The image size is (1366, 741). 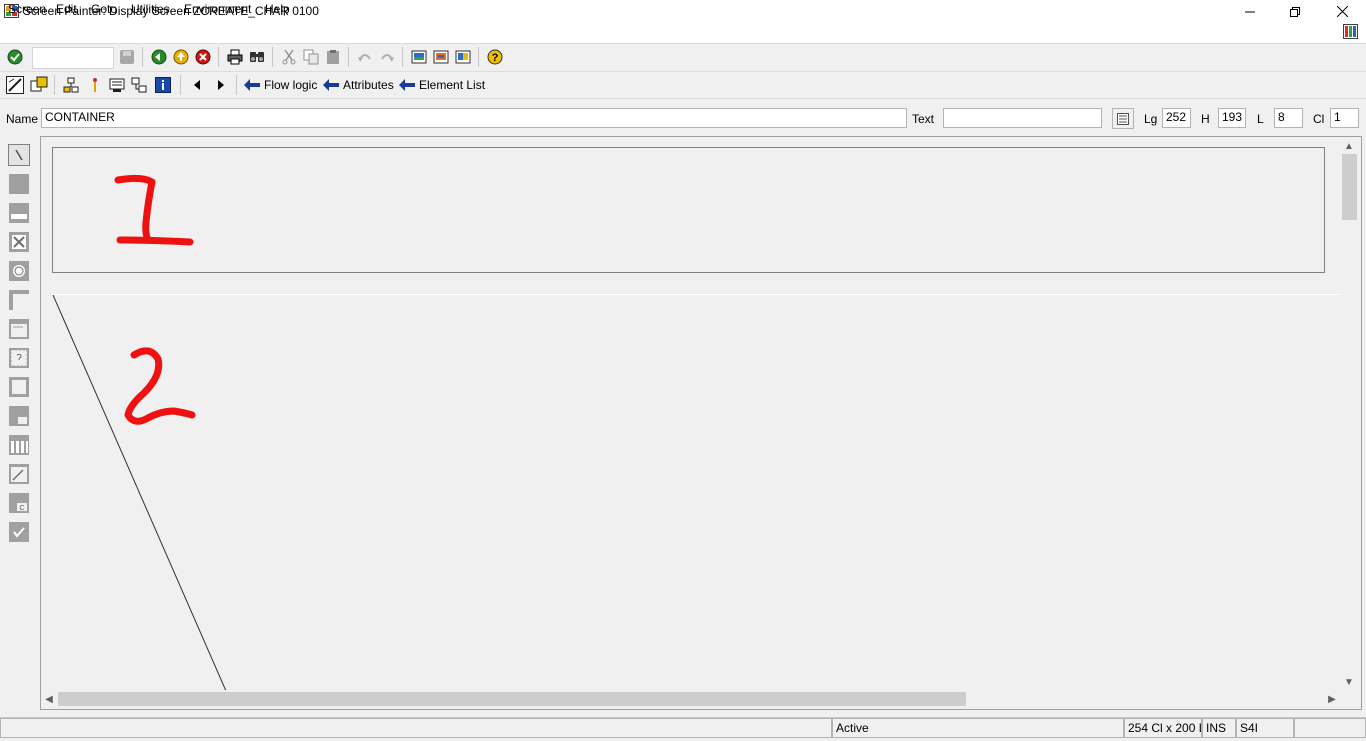 I want to click on checkbox-tool, so click(x=19, y=242).